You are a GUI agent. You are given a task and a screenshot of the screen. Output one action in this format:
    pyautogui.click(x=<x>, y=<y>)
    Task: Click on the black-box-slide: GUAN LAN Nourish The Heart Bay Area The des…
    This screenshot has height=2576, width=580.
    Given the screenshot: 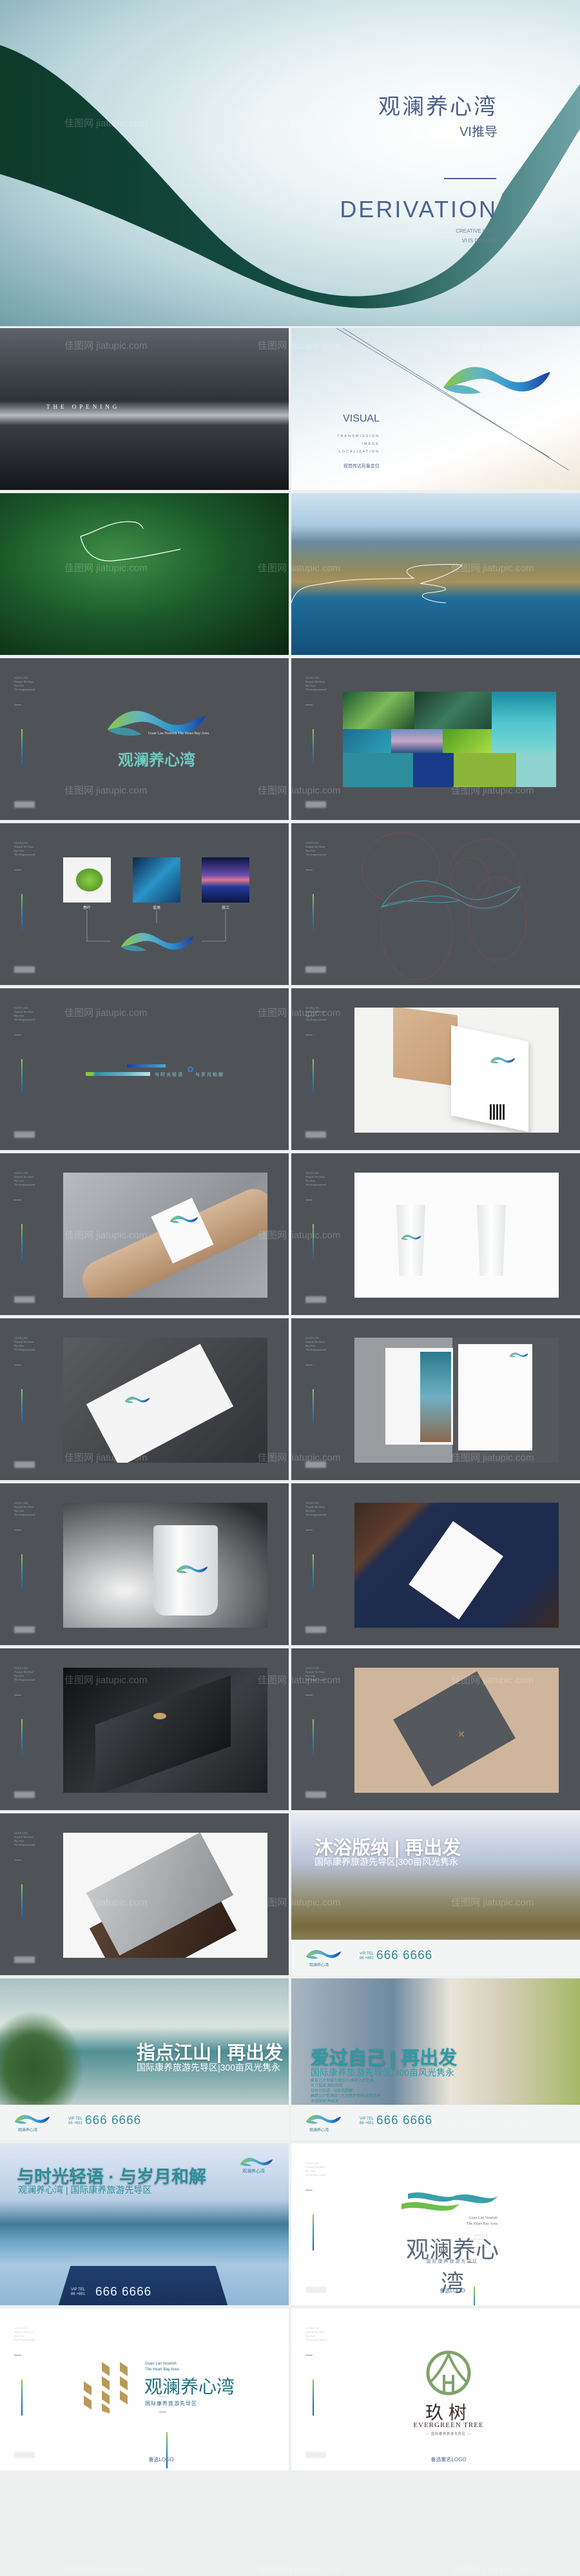 What is the action you would take?
    pyautogui.click(x=144, y=1729)
    